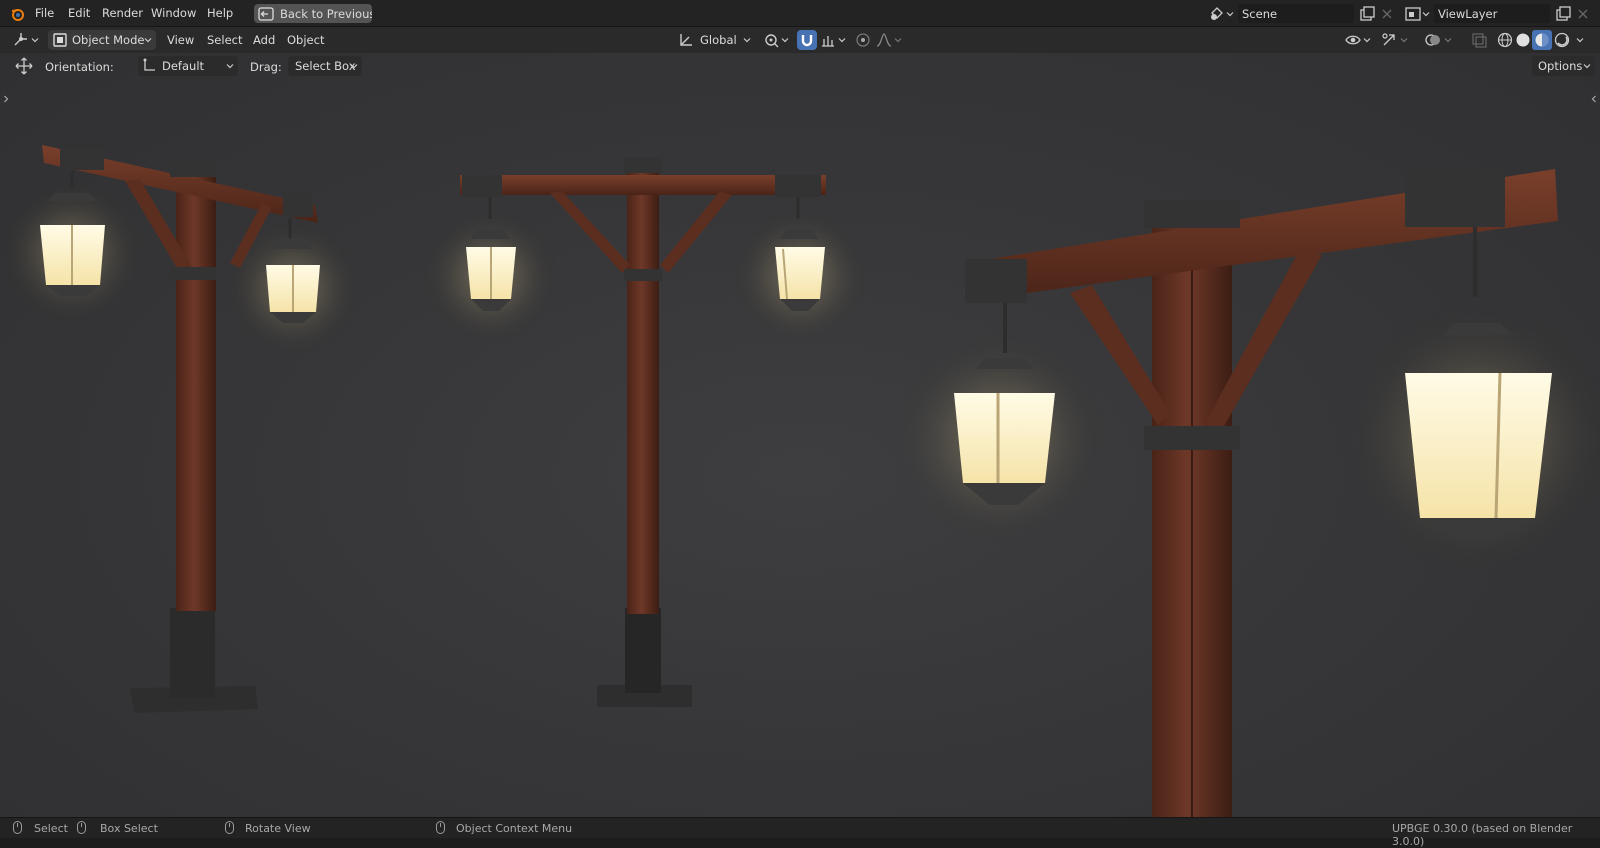 This screenshot has width=1600, height=848. What do you see at coordinates (326, 14) in the screenshot?
I see `back-to-previous-label: Back to Previous` at bounding box center [326, 14].